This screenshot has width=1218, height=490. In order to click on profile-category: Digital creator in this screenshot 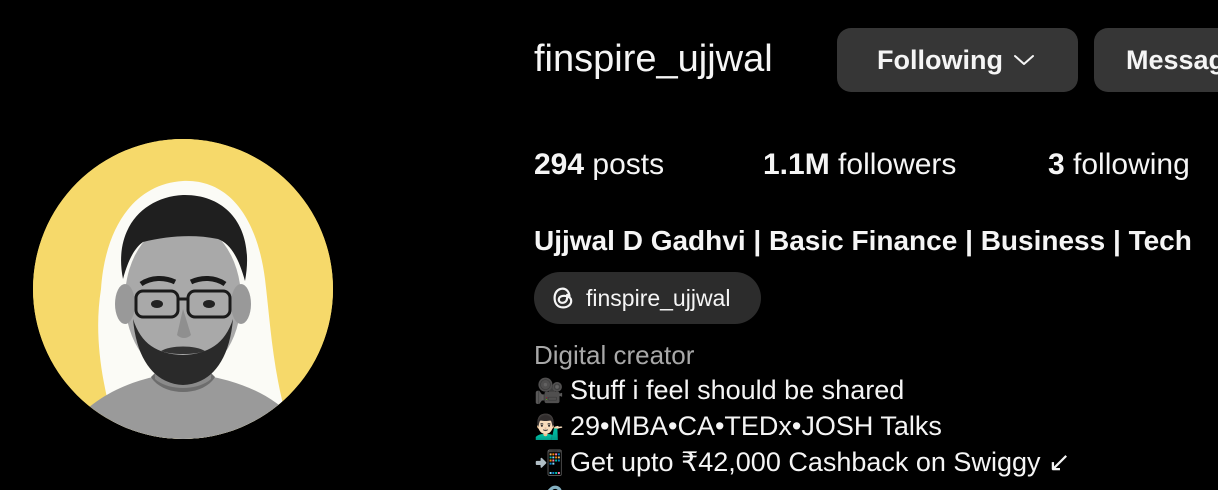, I will do `click(614, 355)`.